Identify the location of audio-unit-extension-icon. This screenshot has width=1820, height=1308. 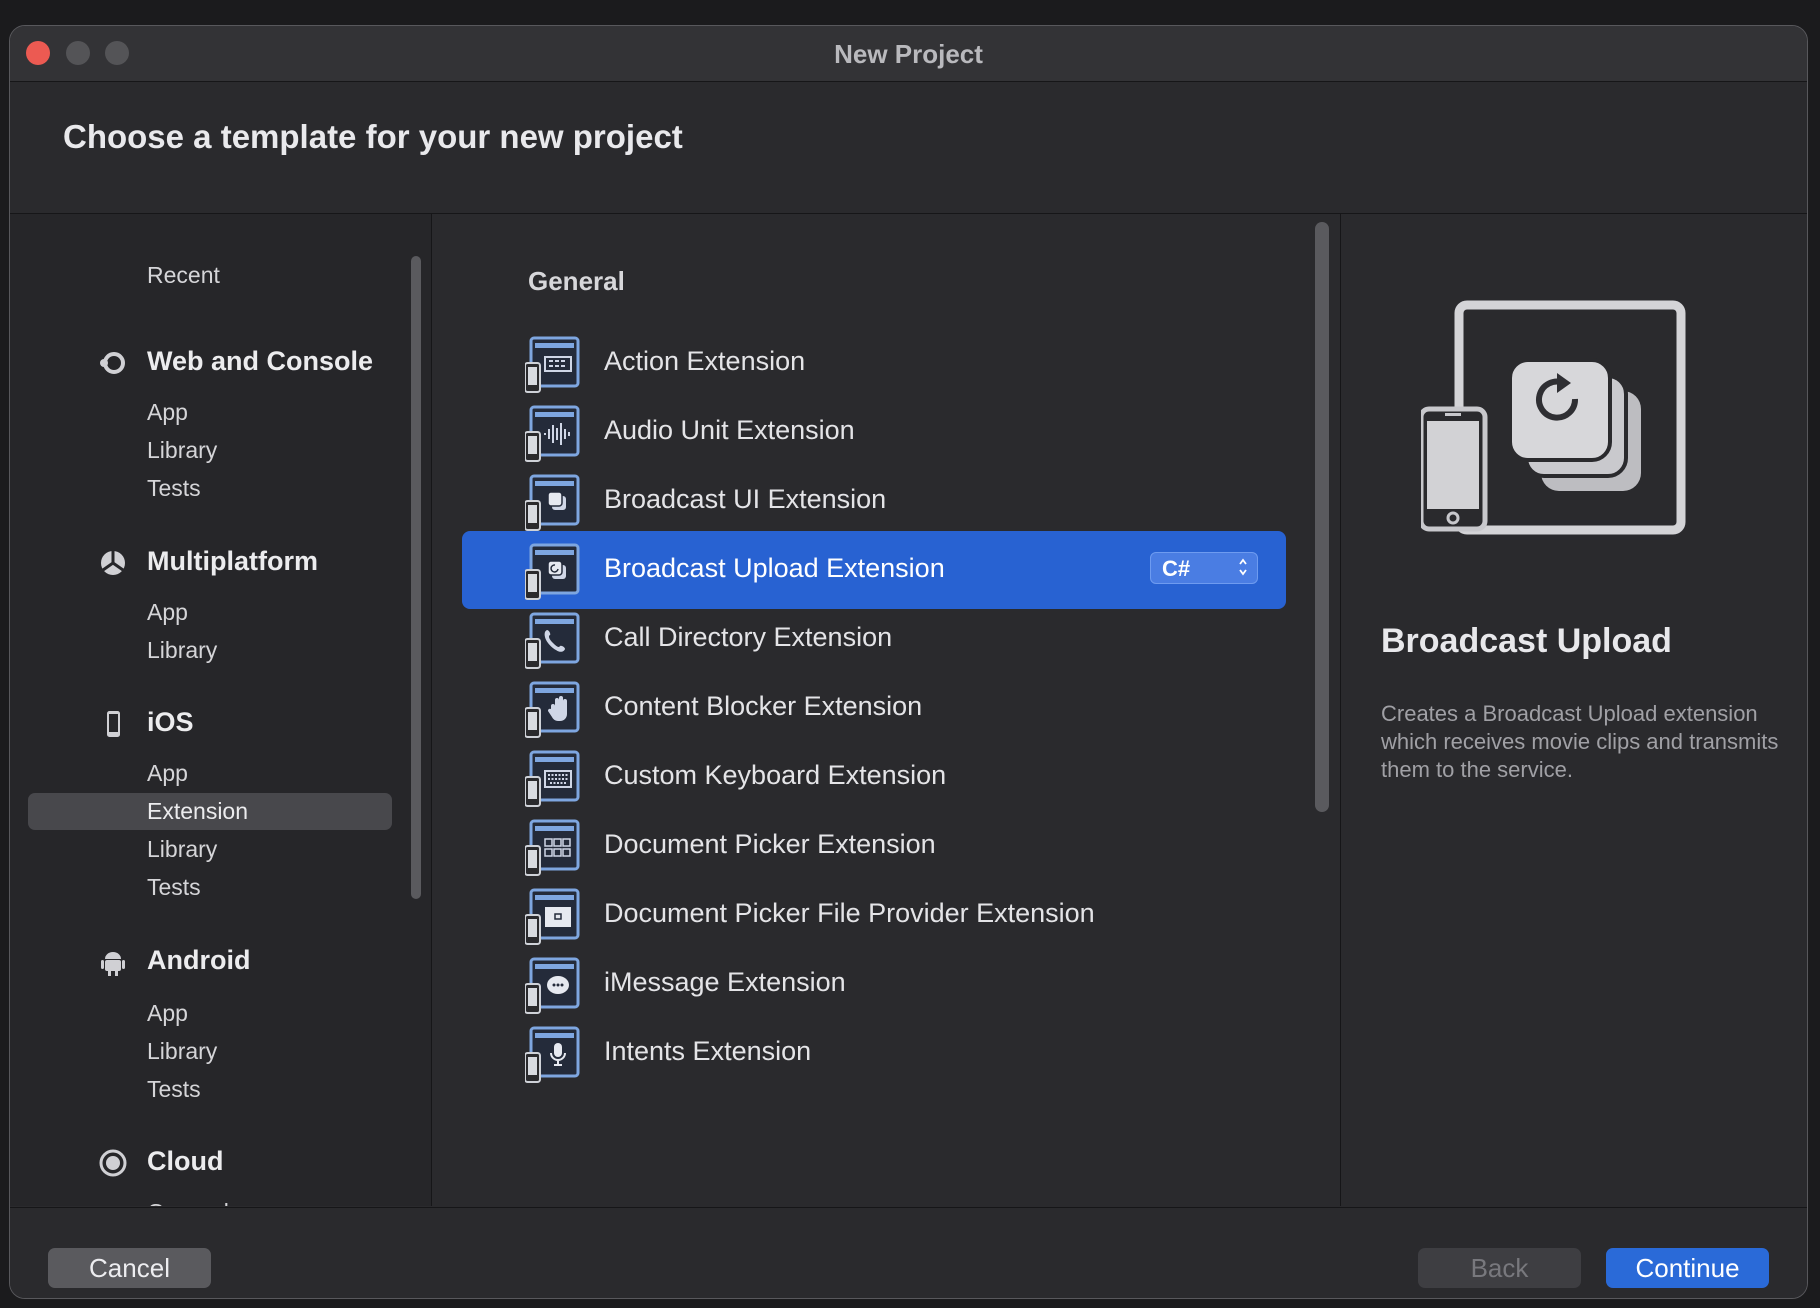
(552, 433).